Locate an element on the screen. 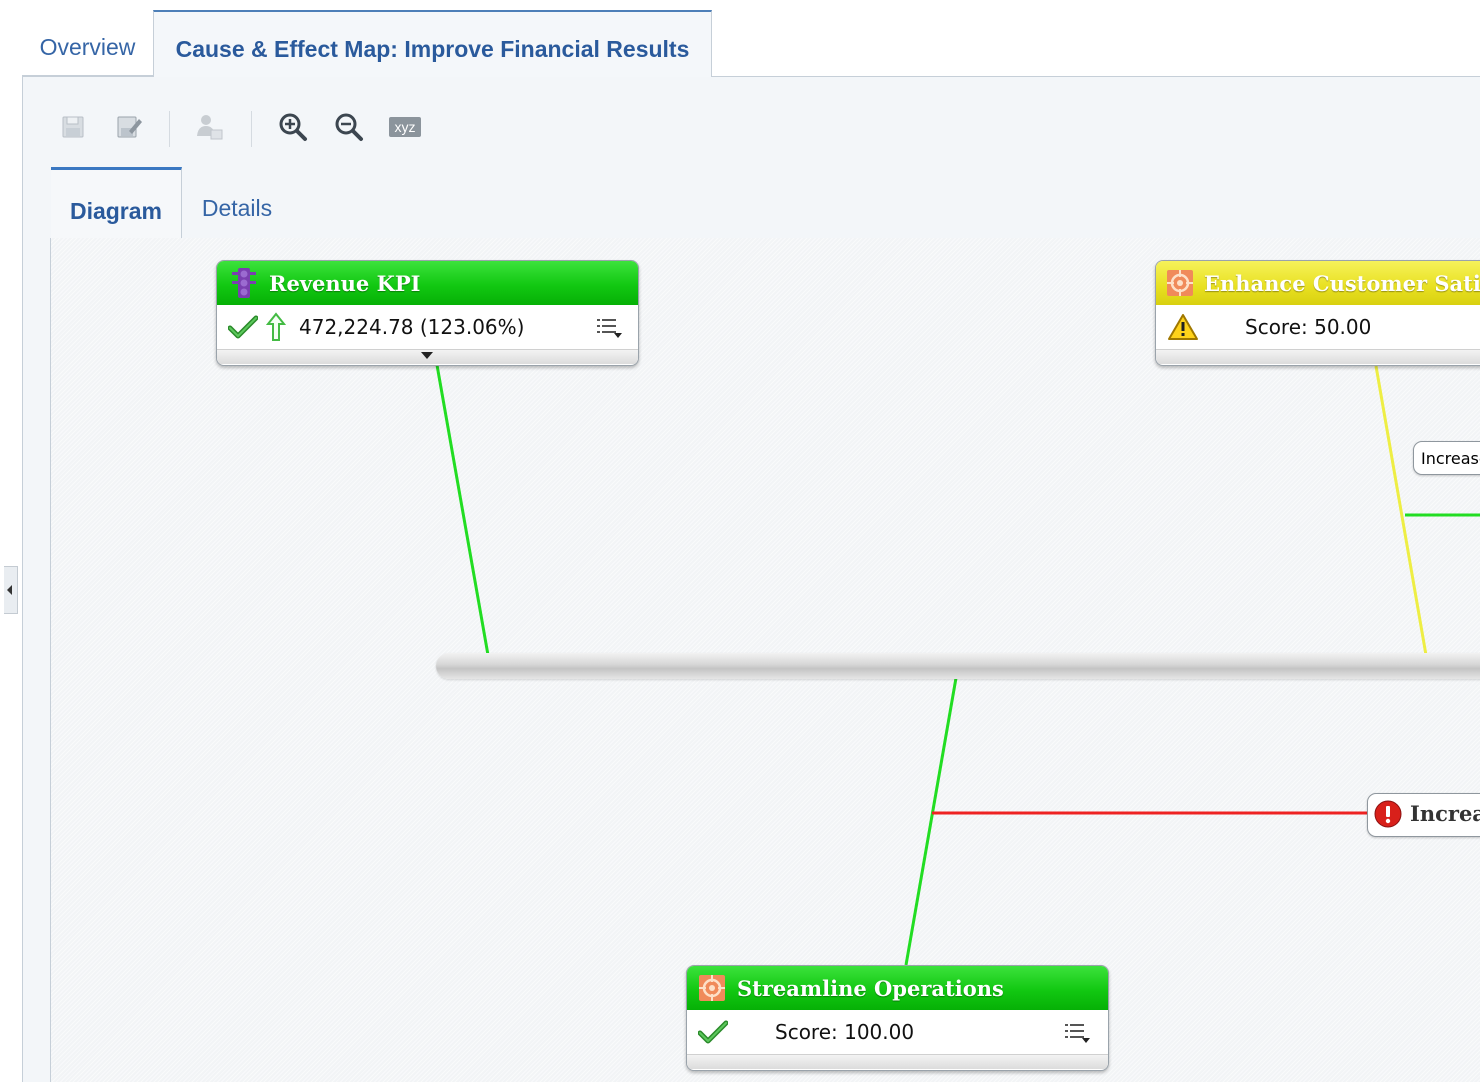 The height and width of the screenshot is (1082, 1480). node-streamline-operations: Streamline Operations Score: 100.00 is located at coordinates (897, 1018).